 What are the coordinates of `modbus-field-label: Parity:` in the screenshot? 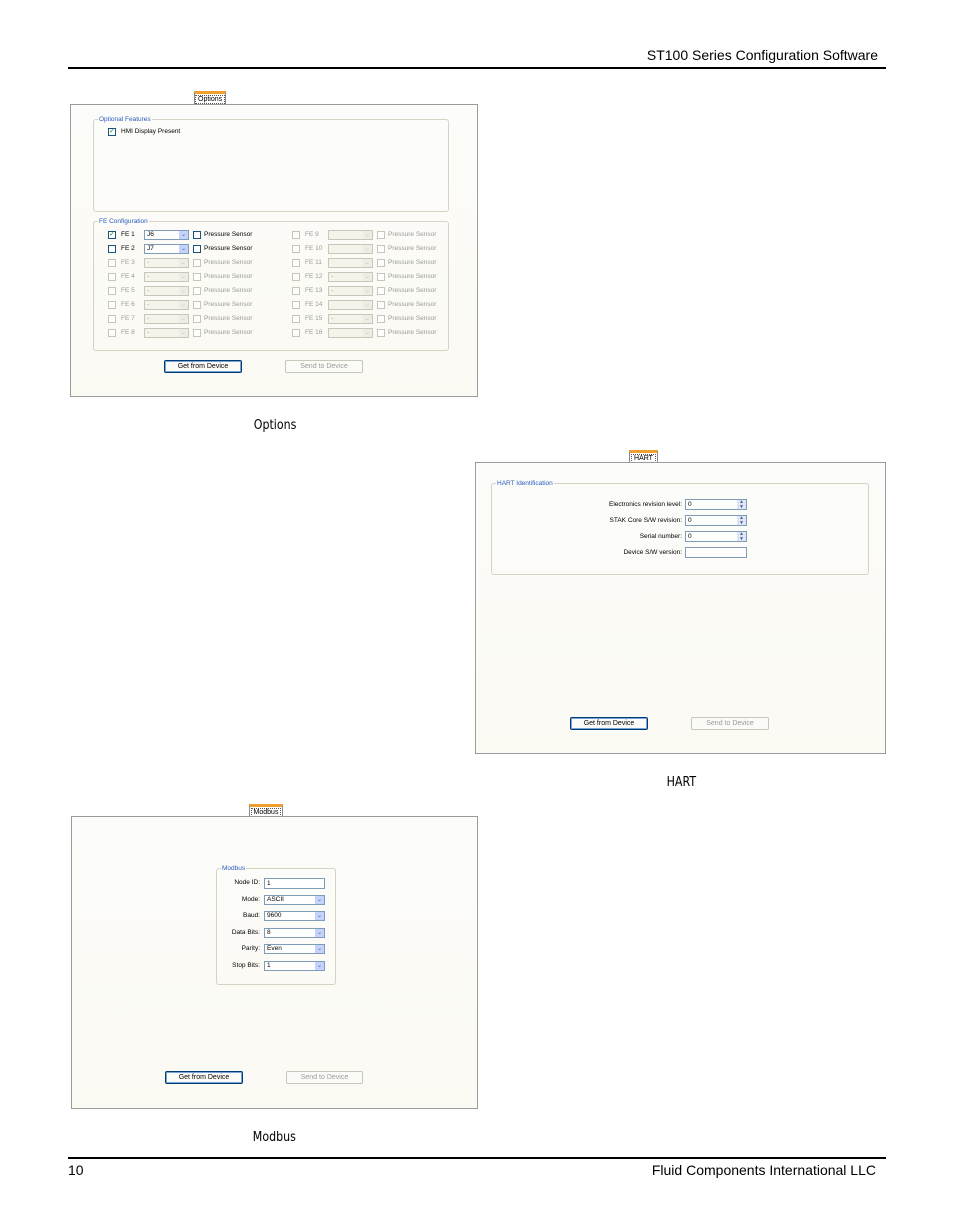 It's located at (250, 949).